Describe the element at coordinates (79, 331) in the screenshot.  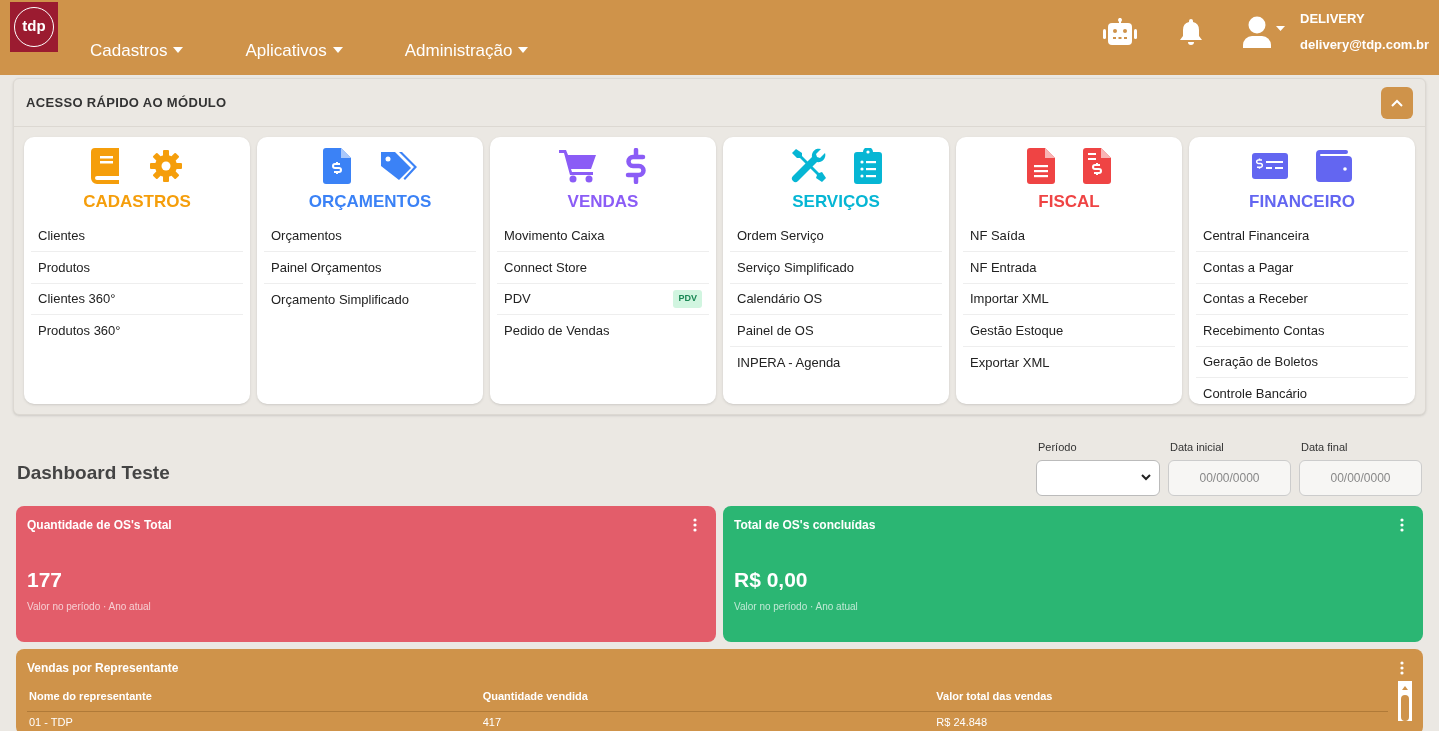
I see `module-link: Produtos 360°` at that location.